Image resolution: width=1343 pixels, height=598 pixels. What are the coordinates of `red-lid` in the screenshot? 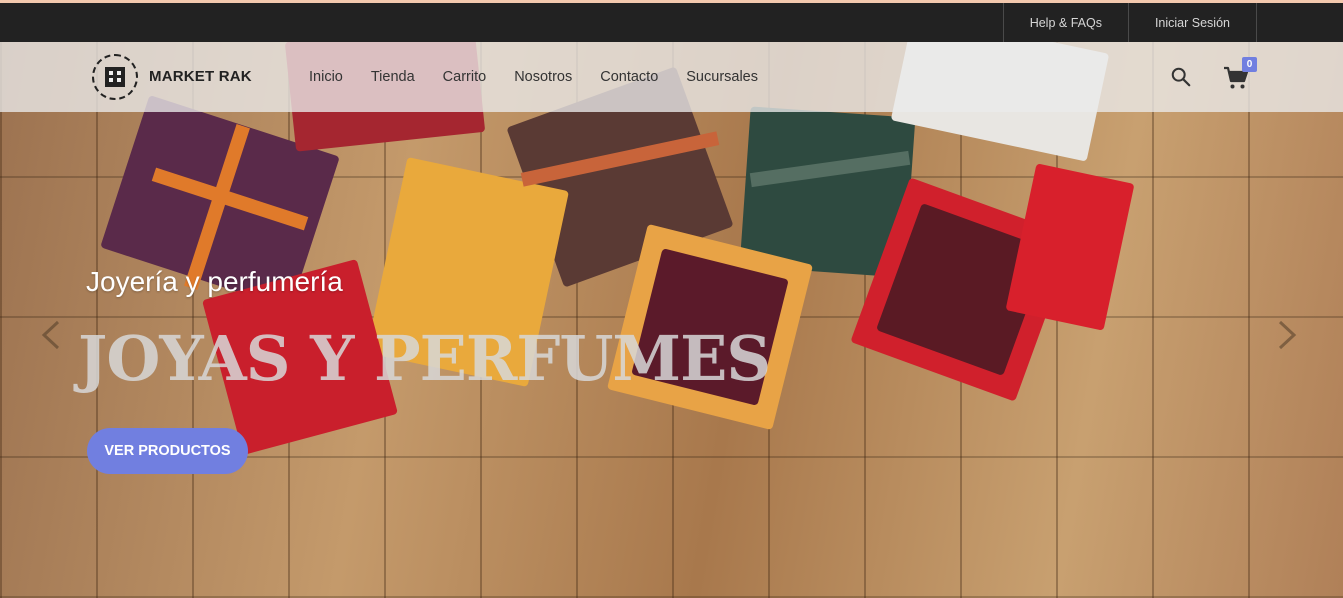 It's located at (1070, 247).